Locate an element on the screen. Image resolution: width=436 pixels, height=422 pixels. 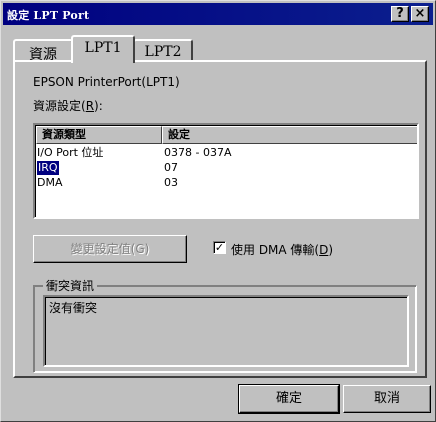
resource-settings-label: 資源設定(R): is located at coordinates (68, 105).